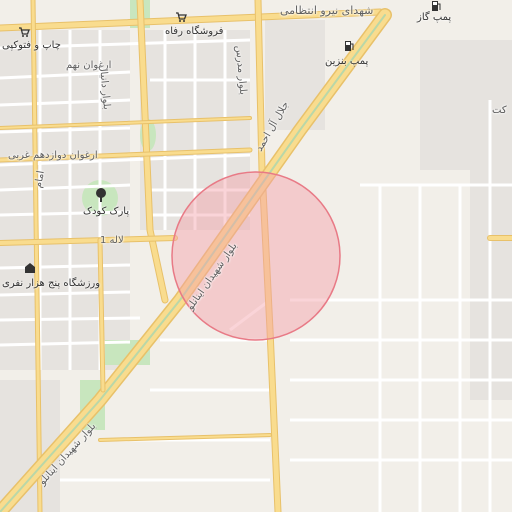 The image size is (512, 512). Describe the element at coordinates (112, 240) in the screenshot. I see `road-label-laleh-1: لاله 1` at that location.